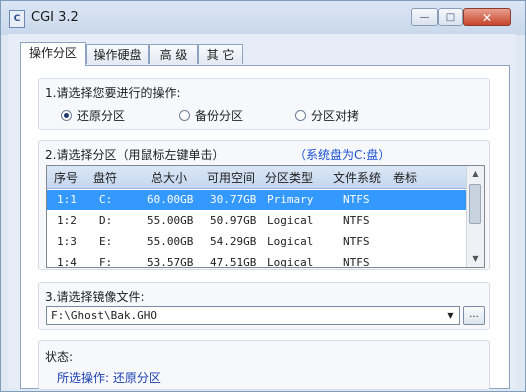  Describe the element at coordinates (475, 259) in the screenshot. I see `scroll-down-icon: ▼` at that location.